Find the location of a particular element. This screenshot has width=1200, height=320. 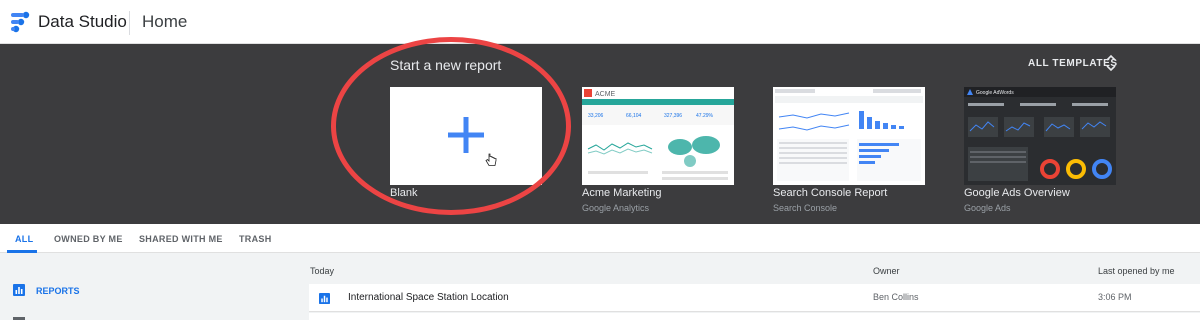

report-name: International Space Station Location is located at coordinates (428, 297).